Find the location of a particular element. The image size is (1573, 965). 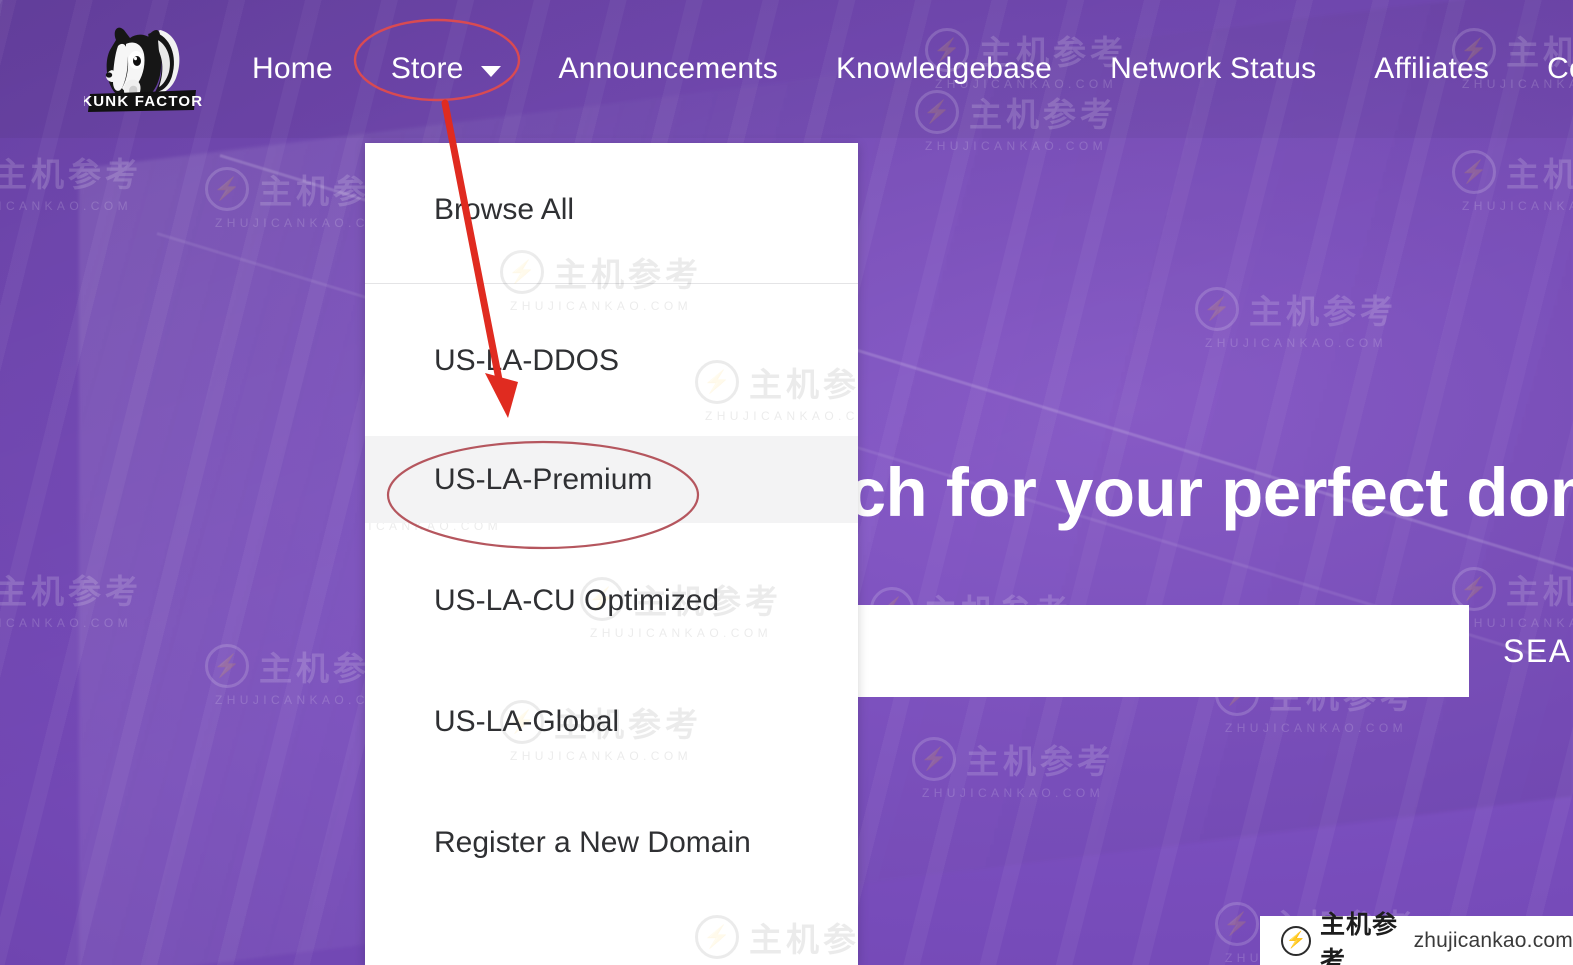

dropdown-item-browse-all: Browse All is located at coordinates (611, 205).